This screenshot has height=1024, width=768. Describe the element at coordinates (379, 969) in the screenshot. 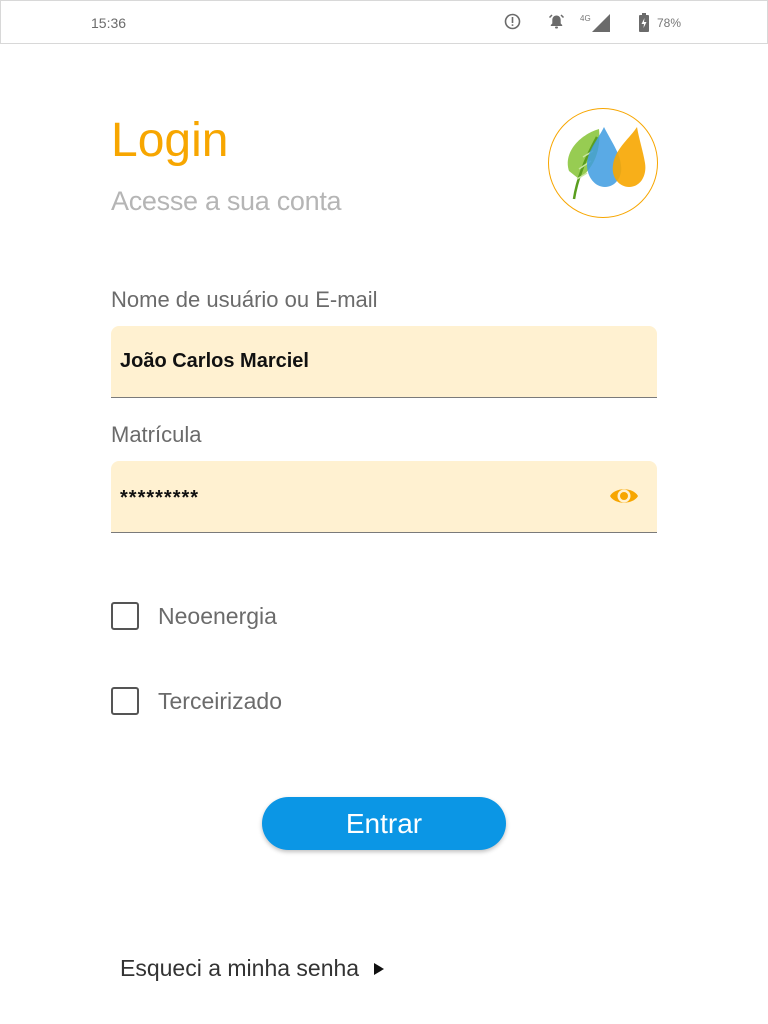

I see `play-arrow-icon` at that location.